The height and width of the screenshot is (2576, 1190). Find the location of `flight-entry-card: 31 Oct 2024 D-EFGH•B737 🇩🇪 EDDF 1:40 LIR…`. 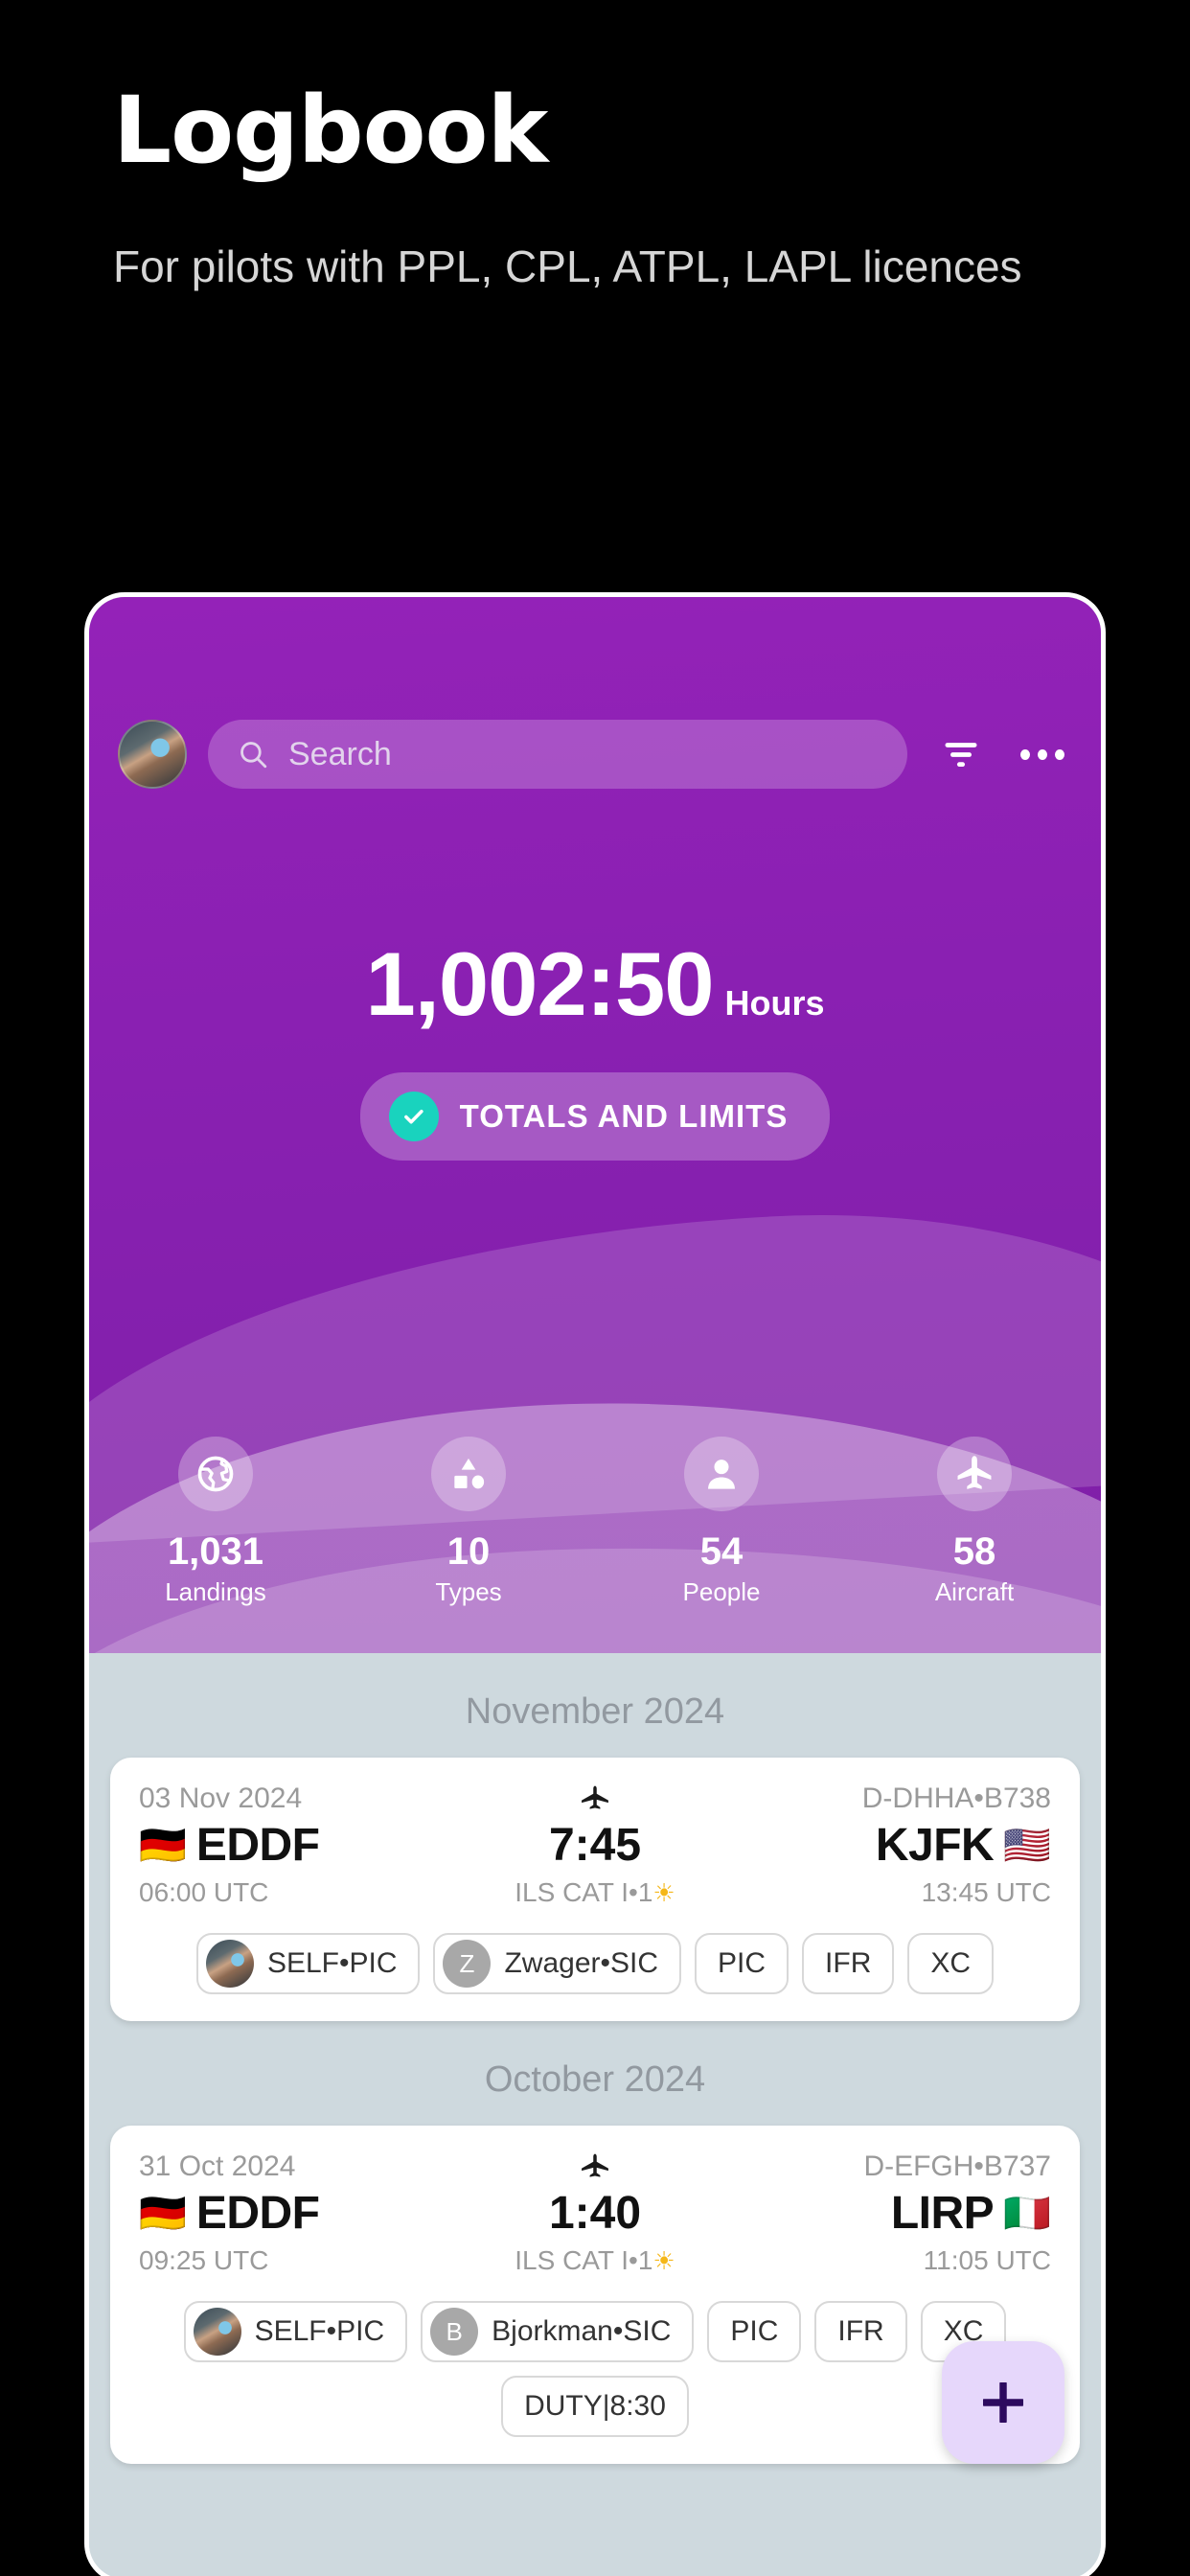

flight-entry-card: 31 Oct 2024 D-EFGH•B737 🇩🇪 EDDF 1:40 LIR… is located at coordinates (595, 2295).